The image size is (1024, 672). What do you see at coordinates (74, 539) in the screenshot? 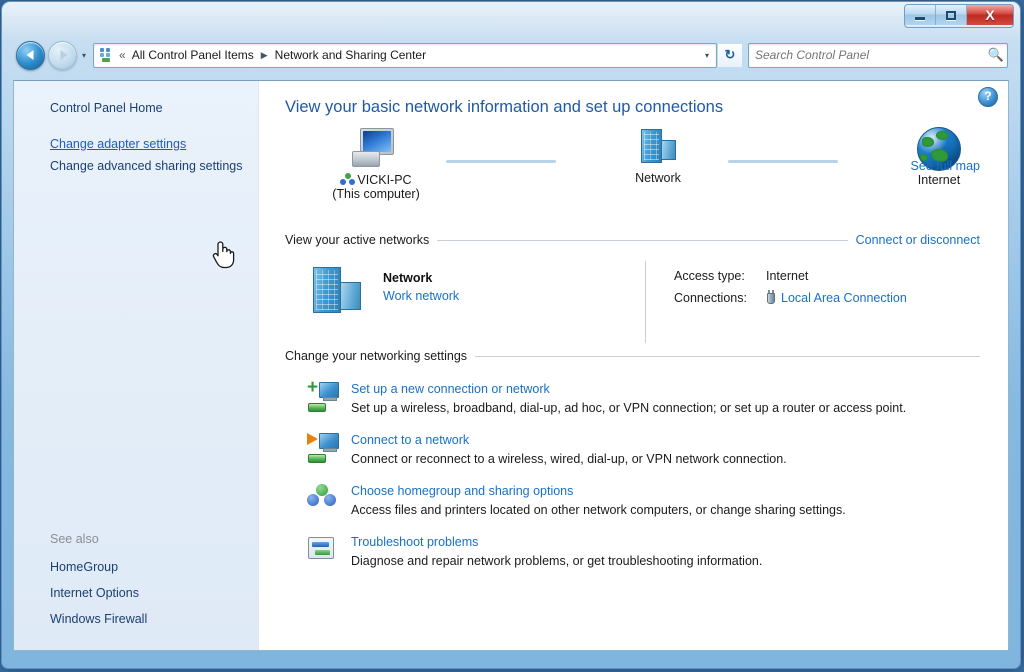
I see `see-also-label: See also` at bounding box center [74, 539].